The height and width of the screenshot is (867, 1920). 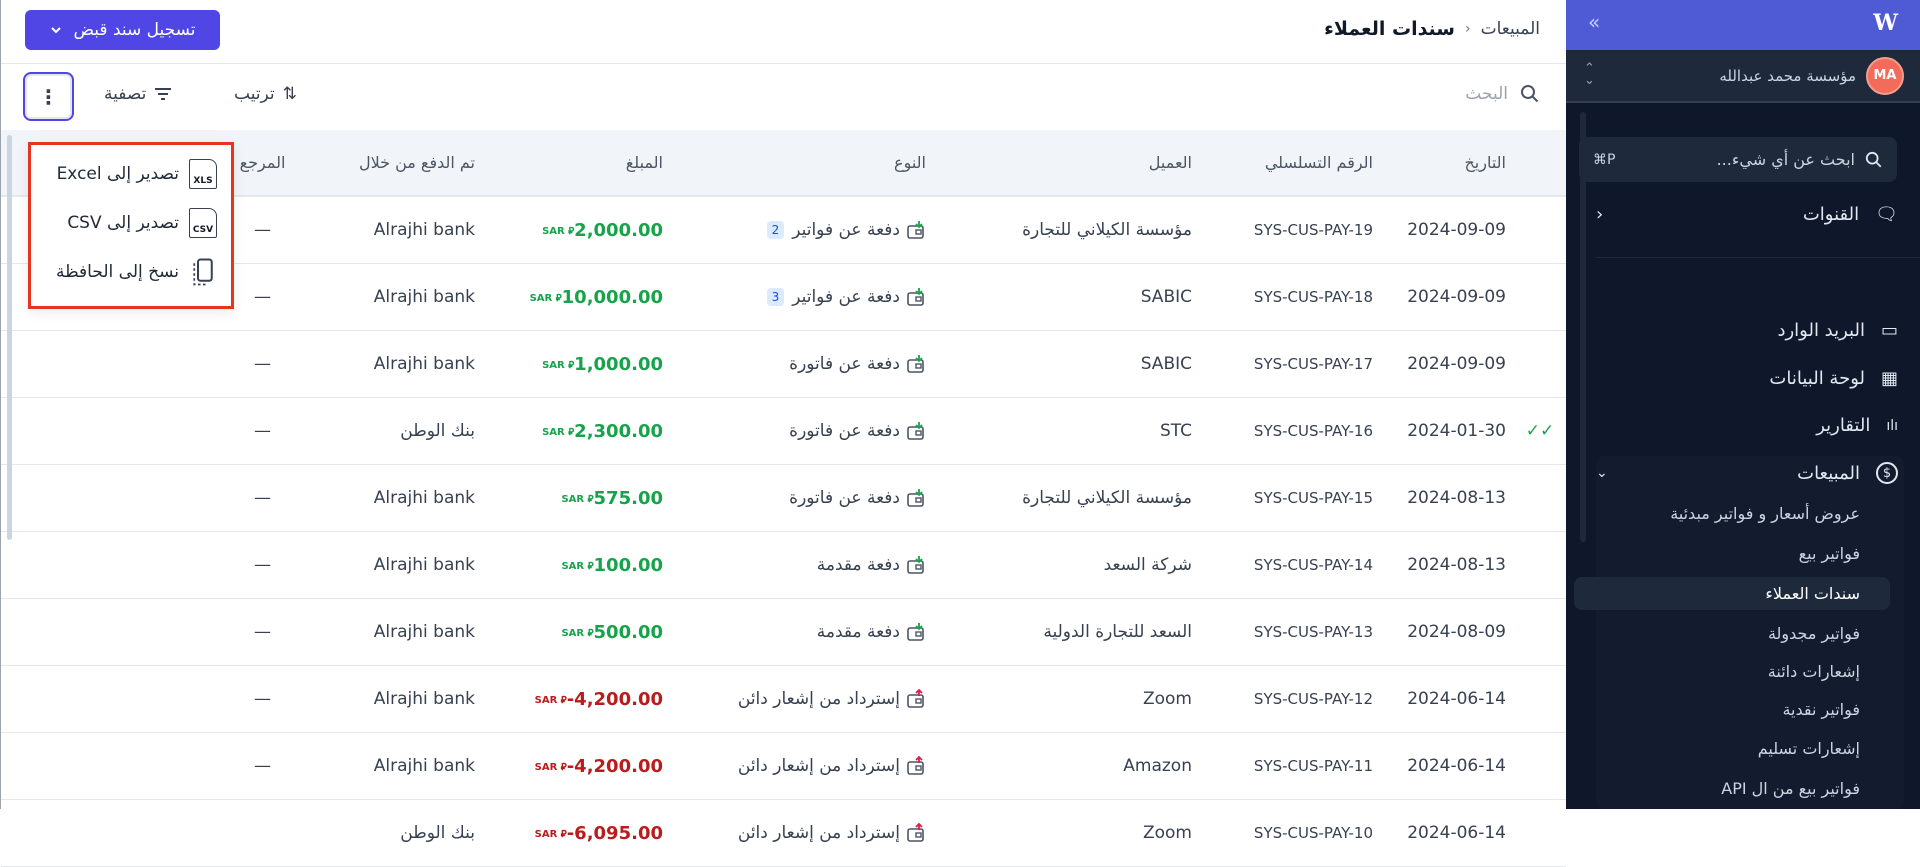 What do you see at coordinates (1313, 833) in the screenshot?
I see `serial-cell: SYS-CUS-PAY-10` at bounding box center [1313, 833].